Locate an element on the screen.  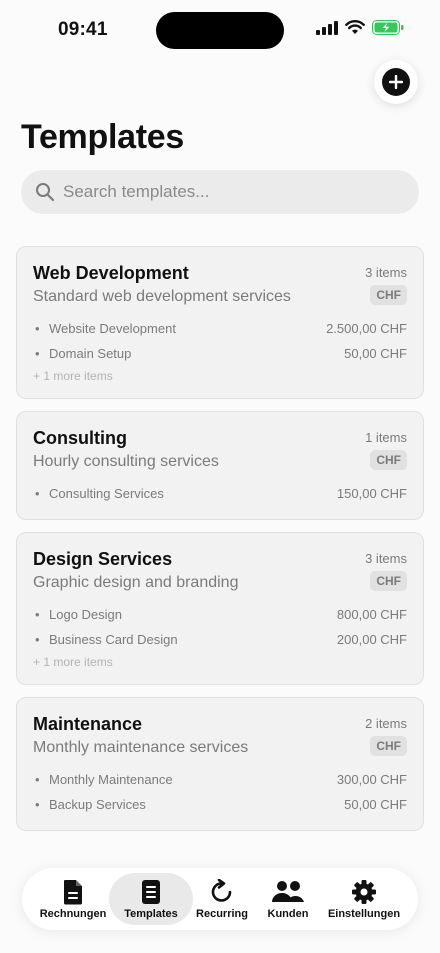
template-title: Consulting is located at coordinates (80, 438).